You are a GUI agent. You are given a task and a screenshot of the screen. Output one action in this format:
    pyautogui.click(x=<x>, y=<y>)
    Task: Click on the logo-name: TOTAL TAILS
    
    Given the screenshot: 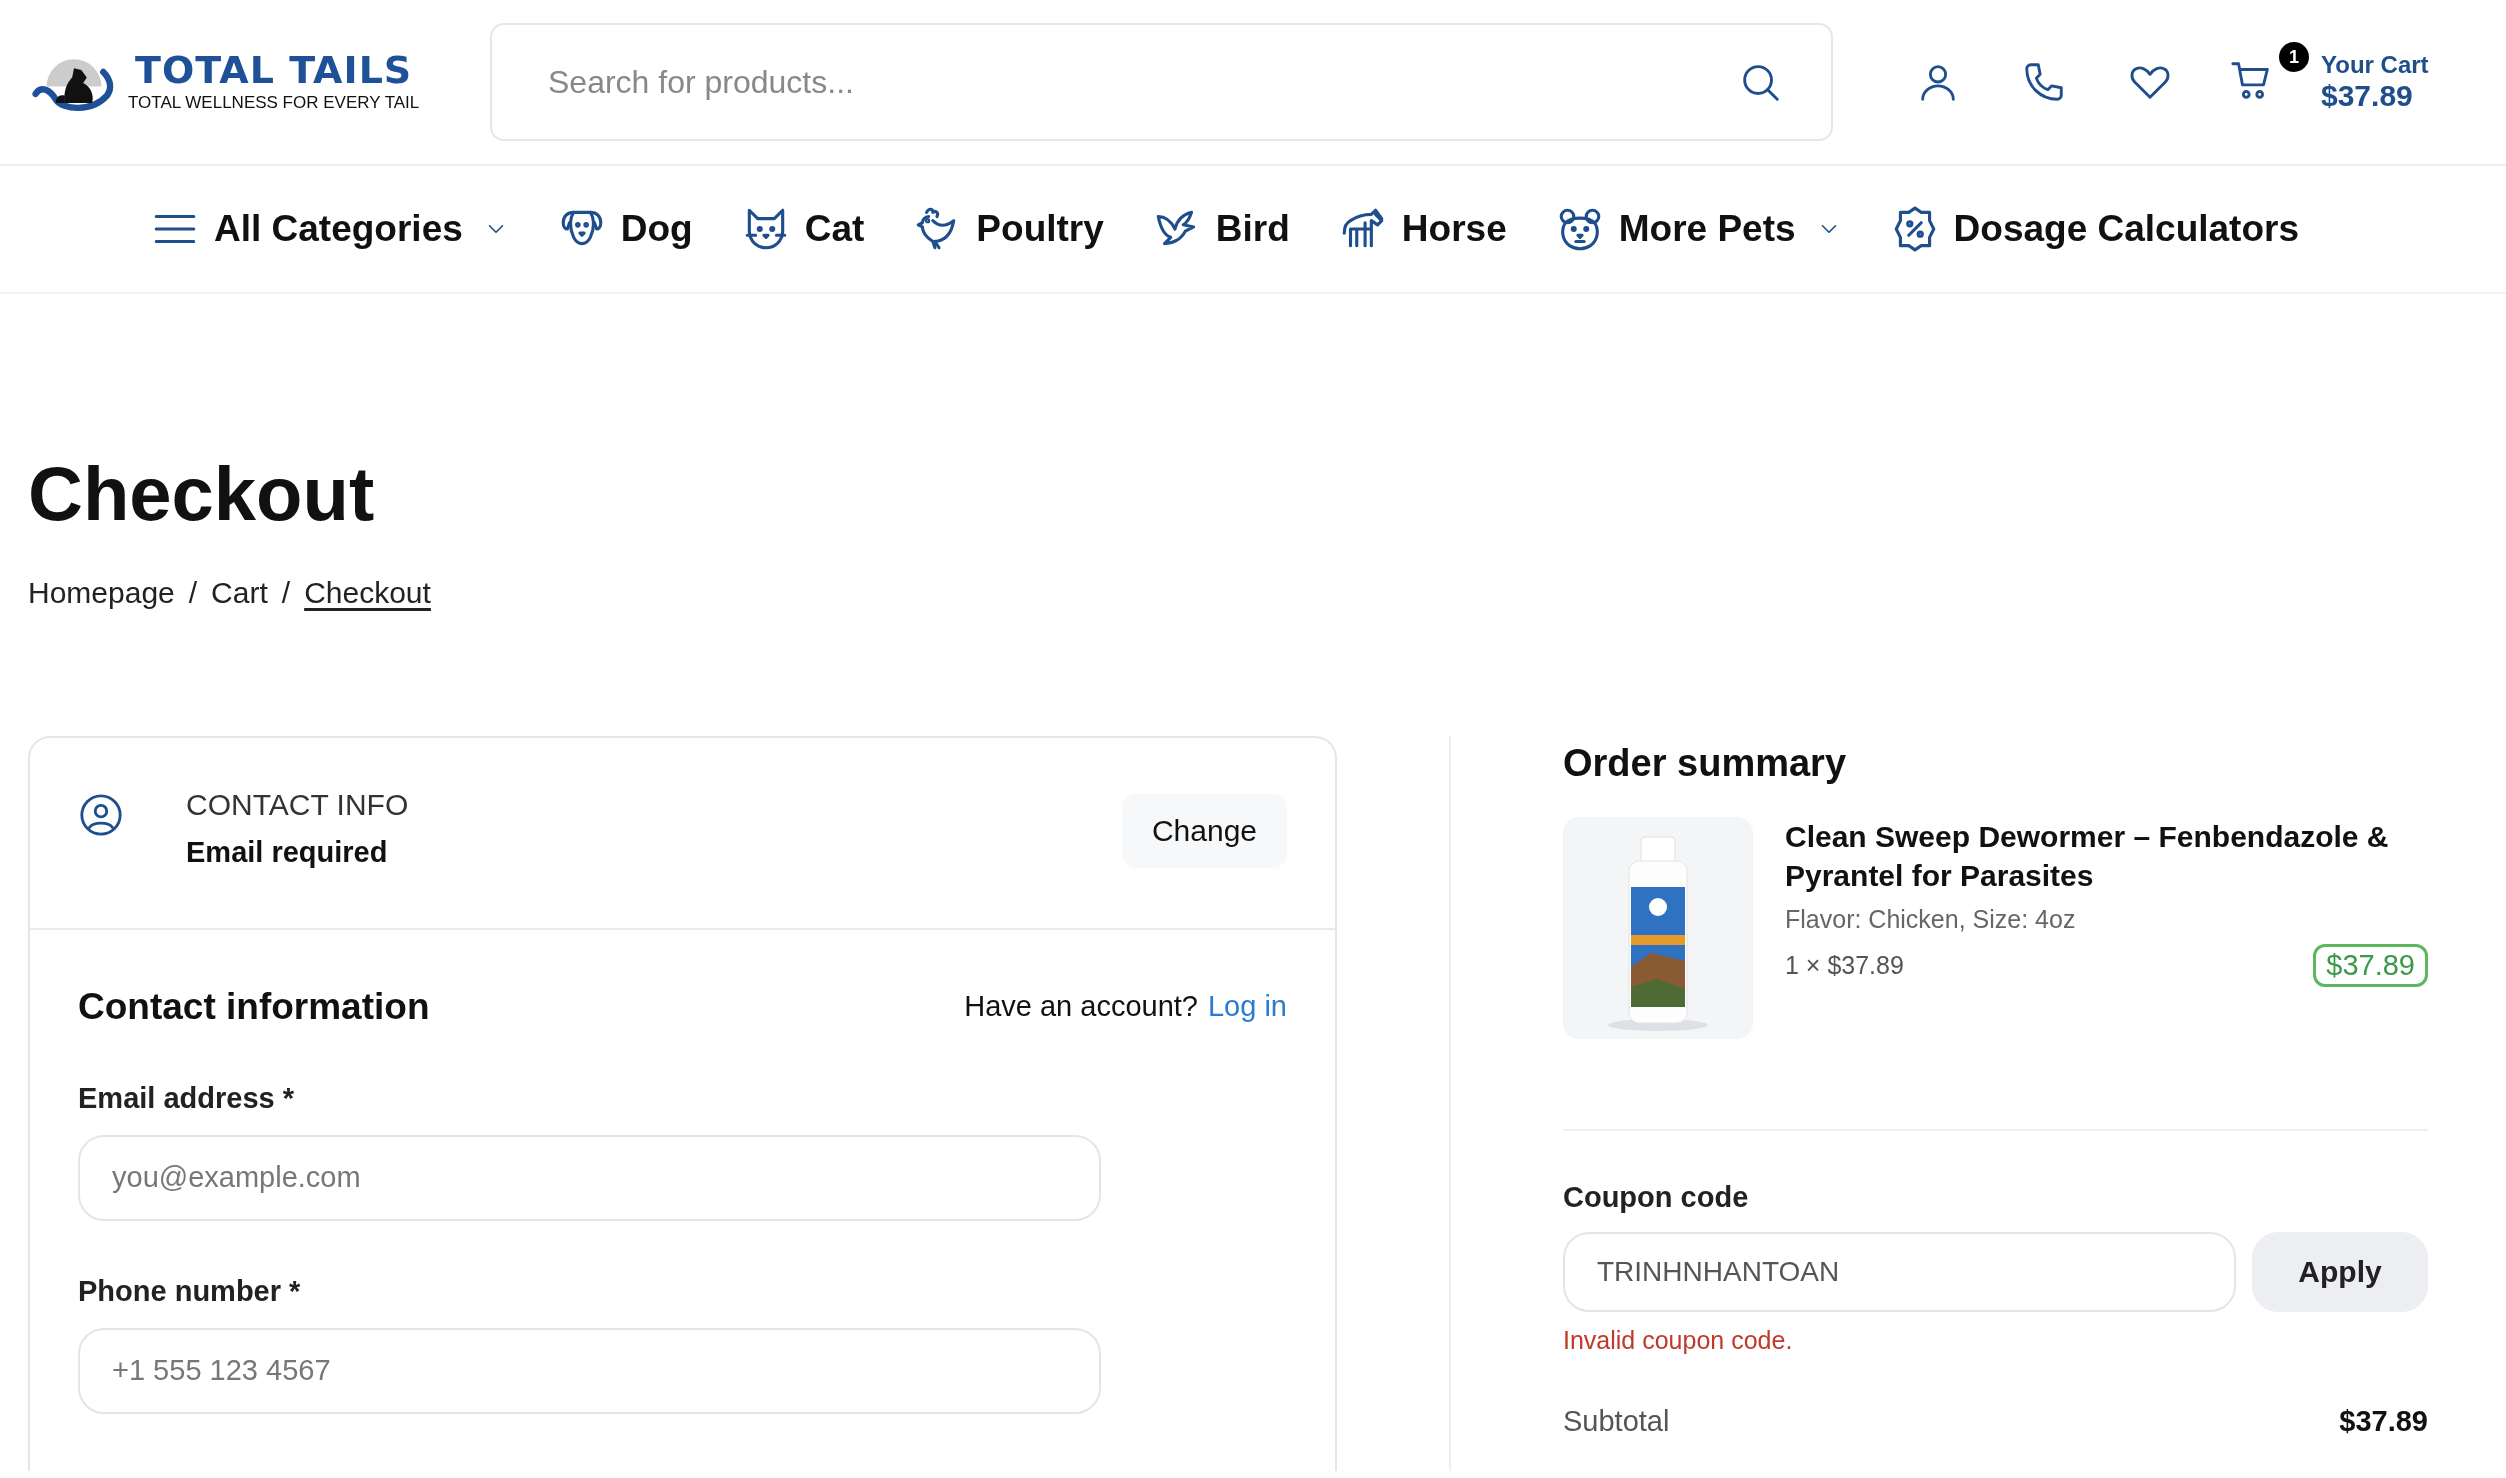 What is the action you would take?
    pyautogui.click(x=274, y=70)
    